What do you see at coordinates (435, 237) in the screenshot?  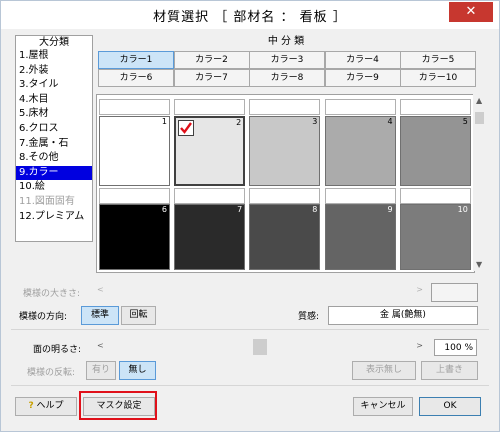 I see `material-swatch: 10` at bounding box center [435, 237].